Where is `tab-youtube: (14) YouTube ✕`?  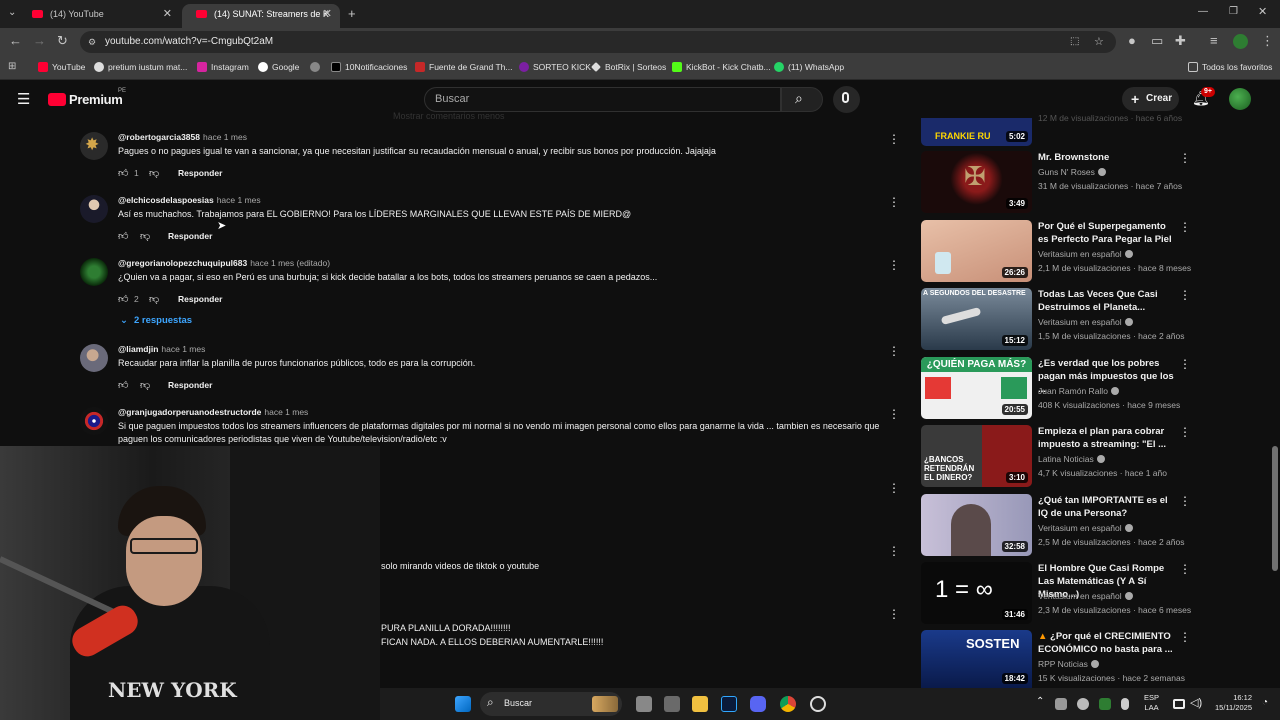 tab-youtube: (14) YouTube ✕ is located at coordinates (99, 16).